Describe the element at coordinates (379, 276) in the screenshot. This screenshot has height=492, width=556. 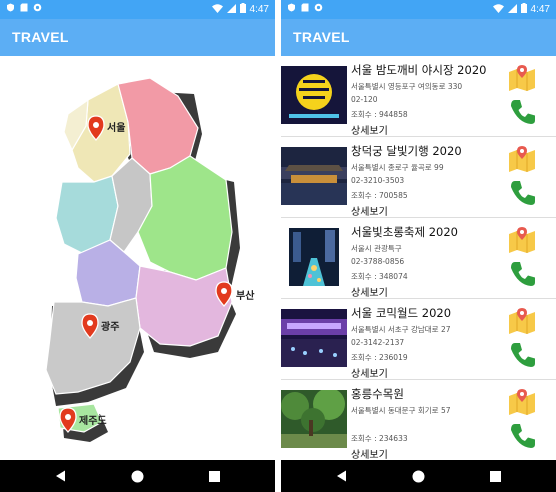
I see `event-views: 조회수 : 348074` at that location.